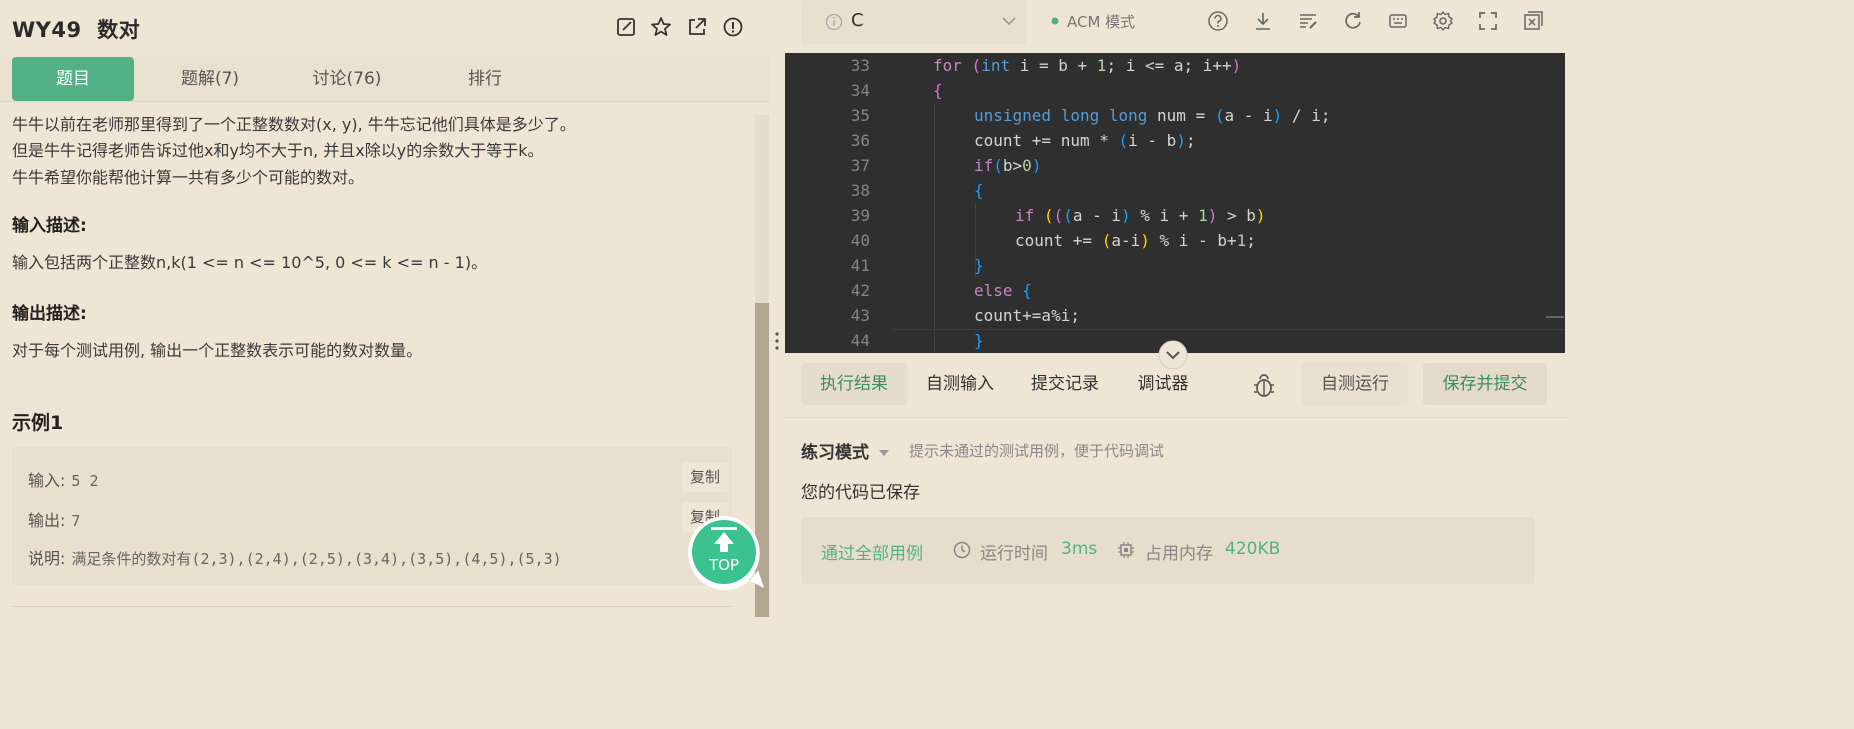 The width and height of the screenshot is (1854, 729). What do you see at coordinates (485, 79) in the screenshot?
I see `tab-ranking: 排行` at bounding box center [485, 79].